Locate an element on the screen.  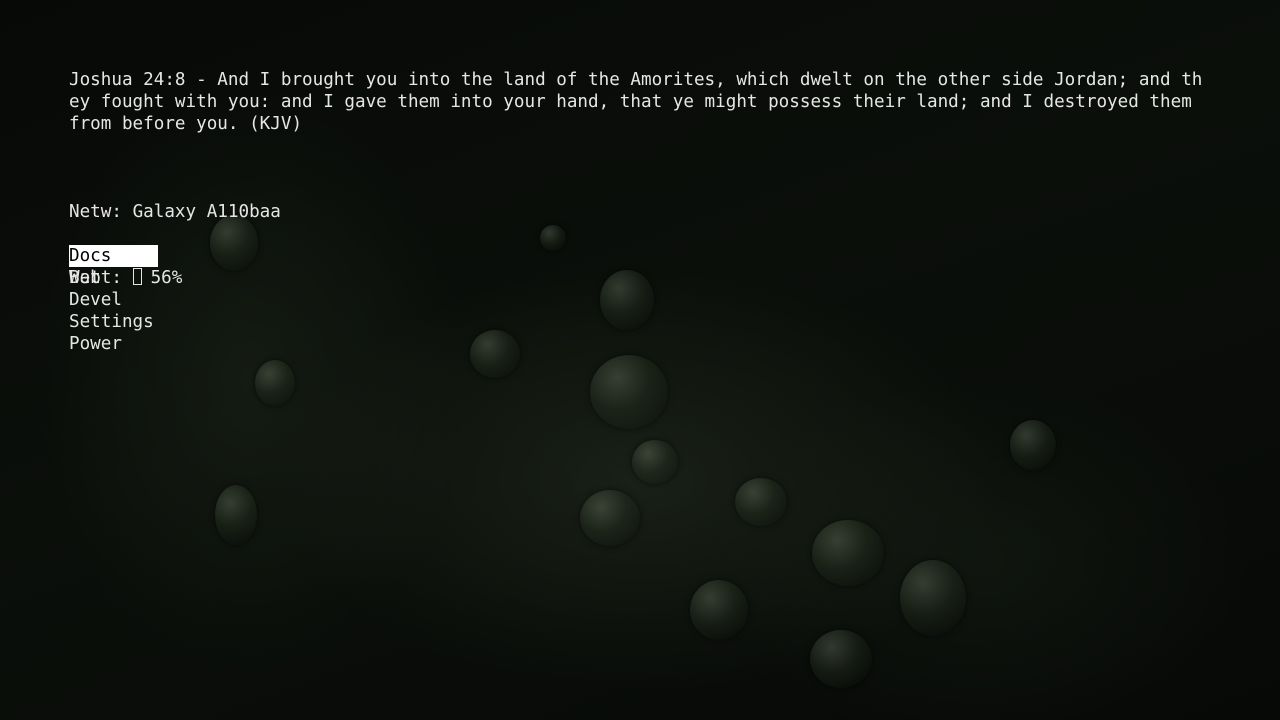
menu-item-docs: Docs is located at coordinates (113, 256).